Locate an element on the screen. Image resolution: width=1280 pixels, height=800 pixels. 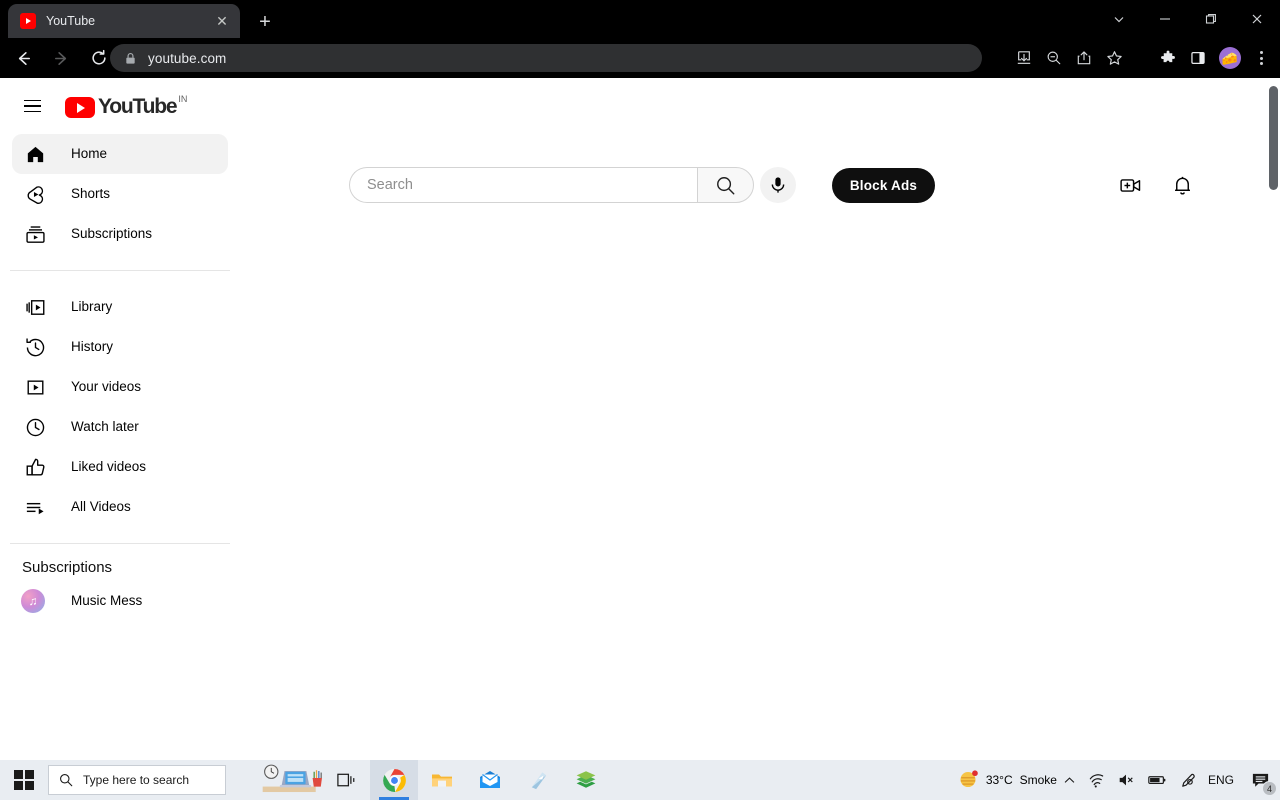
install-icon is located at coordinates (1024, 58).